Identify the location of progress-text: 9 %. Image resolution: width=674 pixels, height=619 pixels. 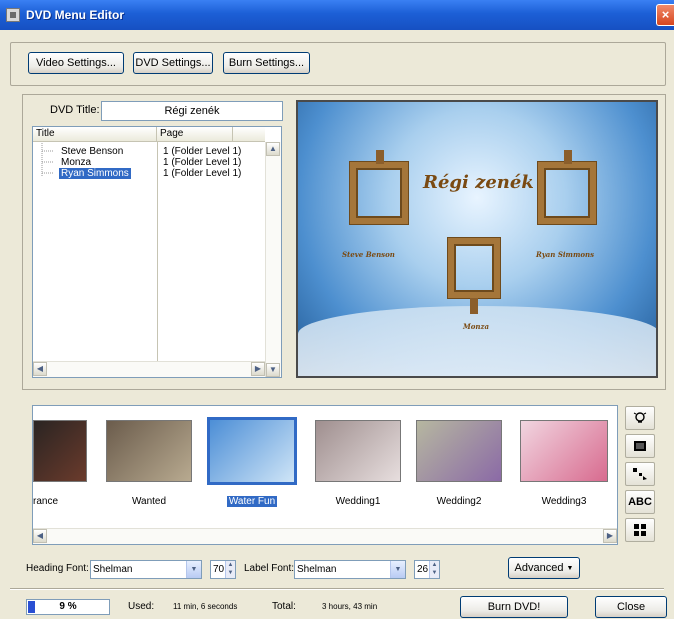
(68, 606).